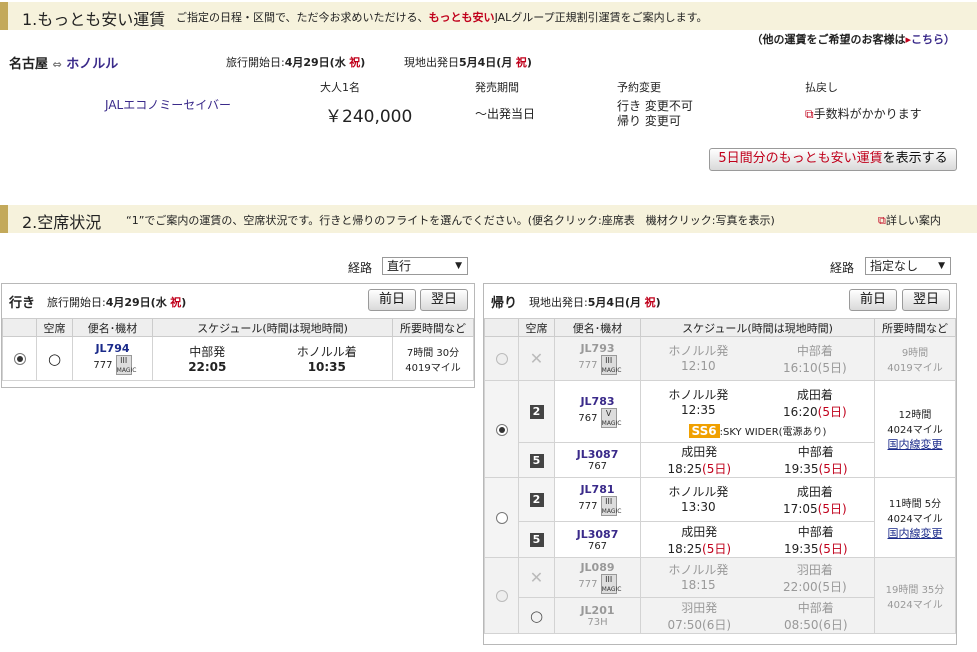 The width and height of the screenshot is (977, 652). I want to click on return-next-day-button: 翌日, so click(926, 300).